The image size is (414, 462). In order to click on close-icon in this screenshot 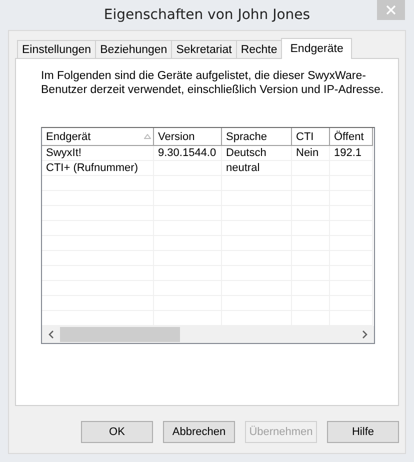, I will do `click(391, 10)`.